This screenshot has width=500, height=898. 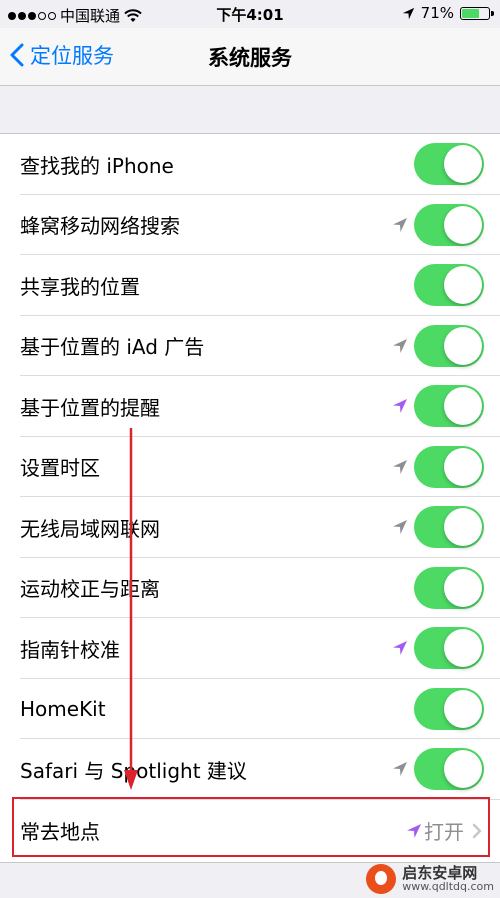 What do you see at coordinates (250, 14) in the screenshot?
I see `status-bar: 中国联通 下午4:01 71%` at bounding box center [250, 14].